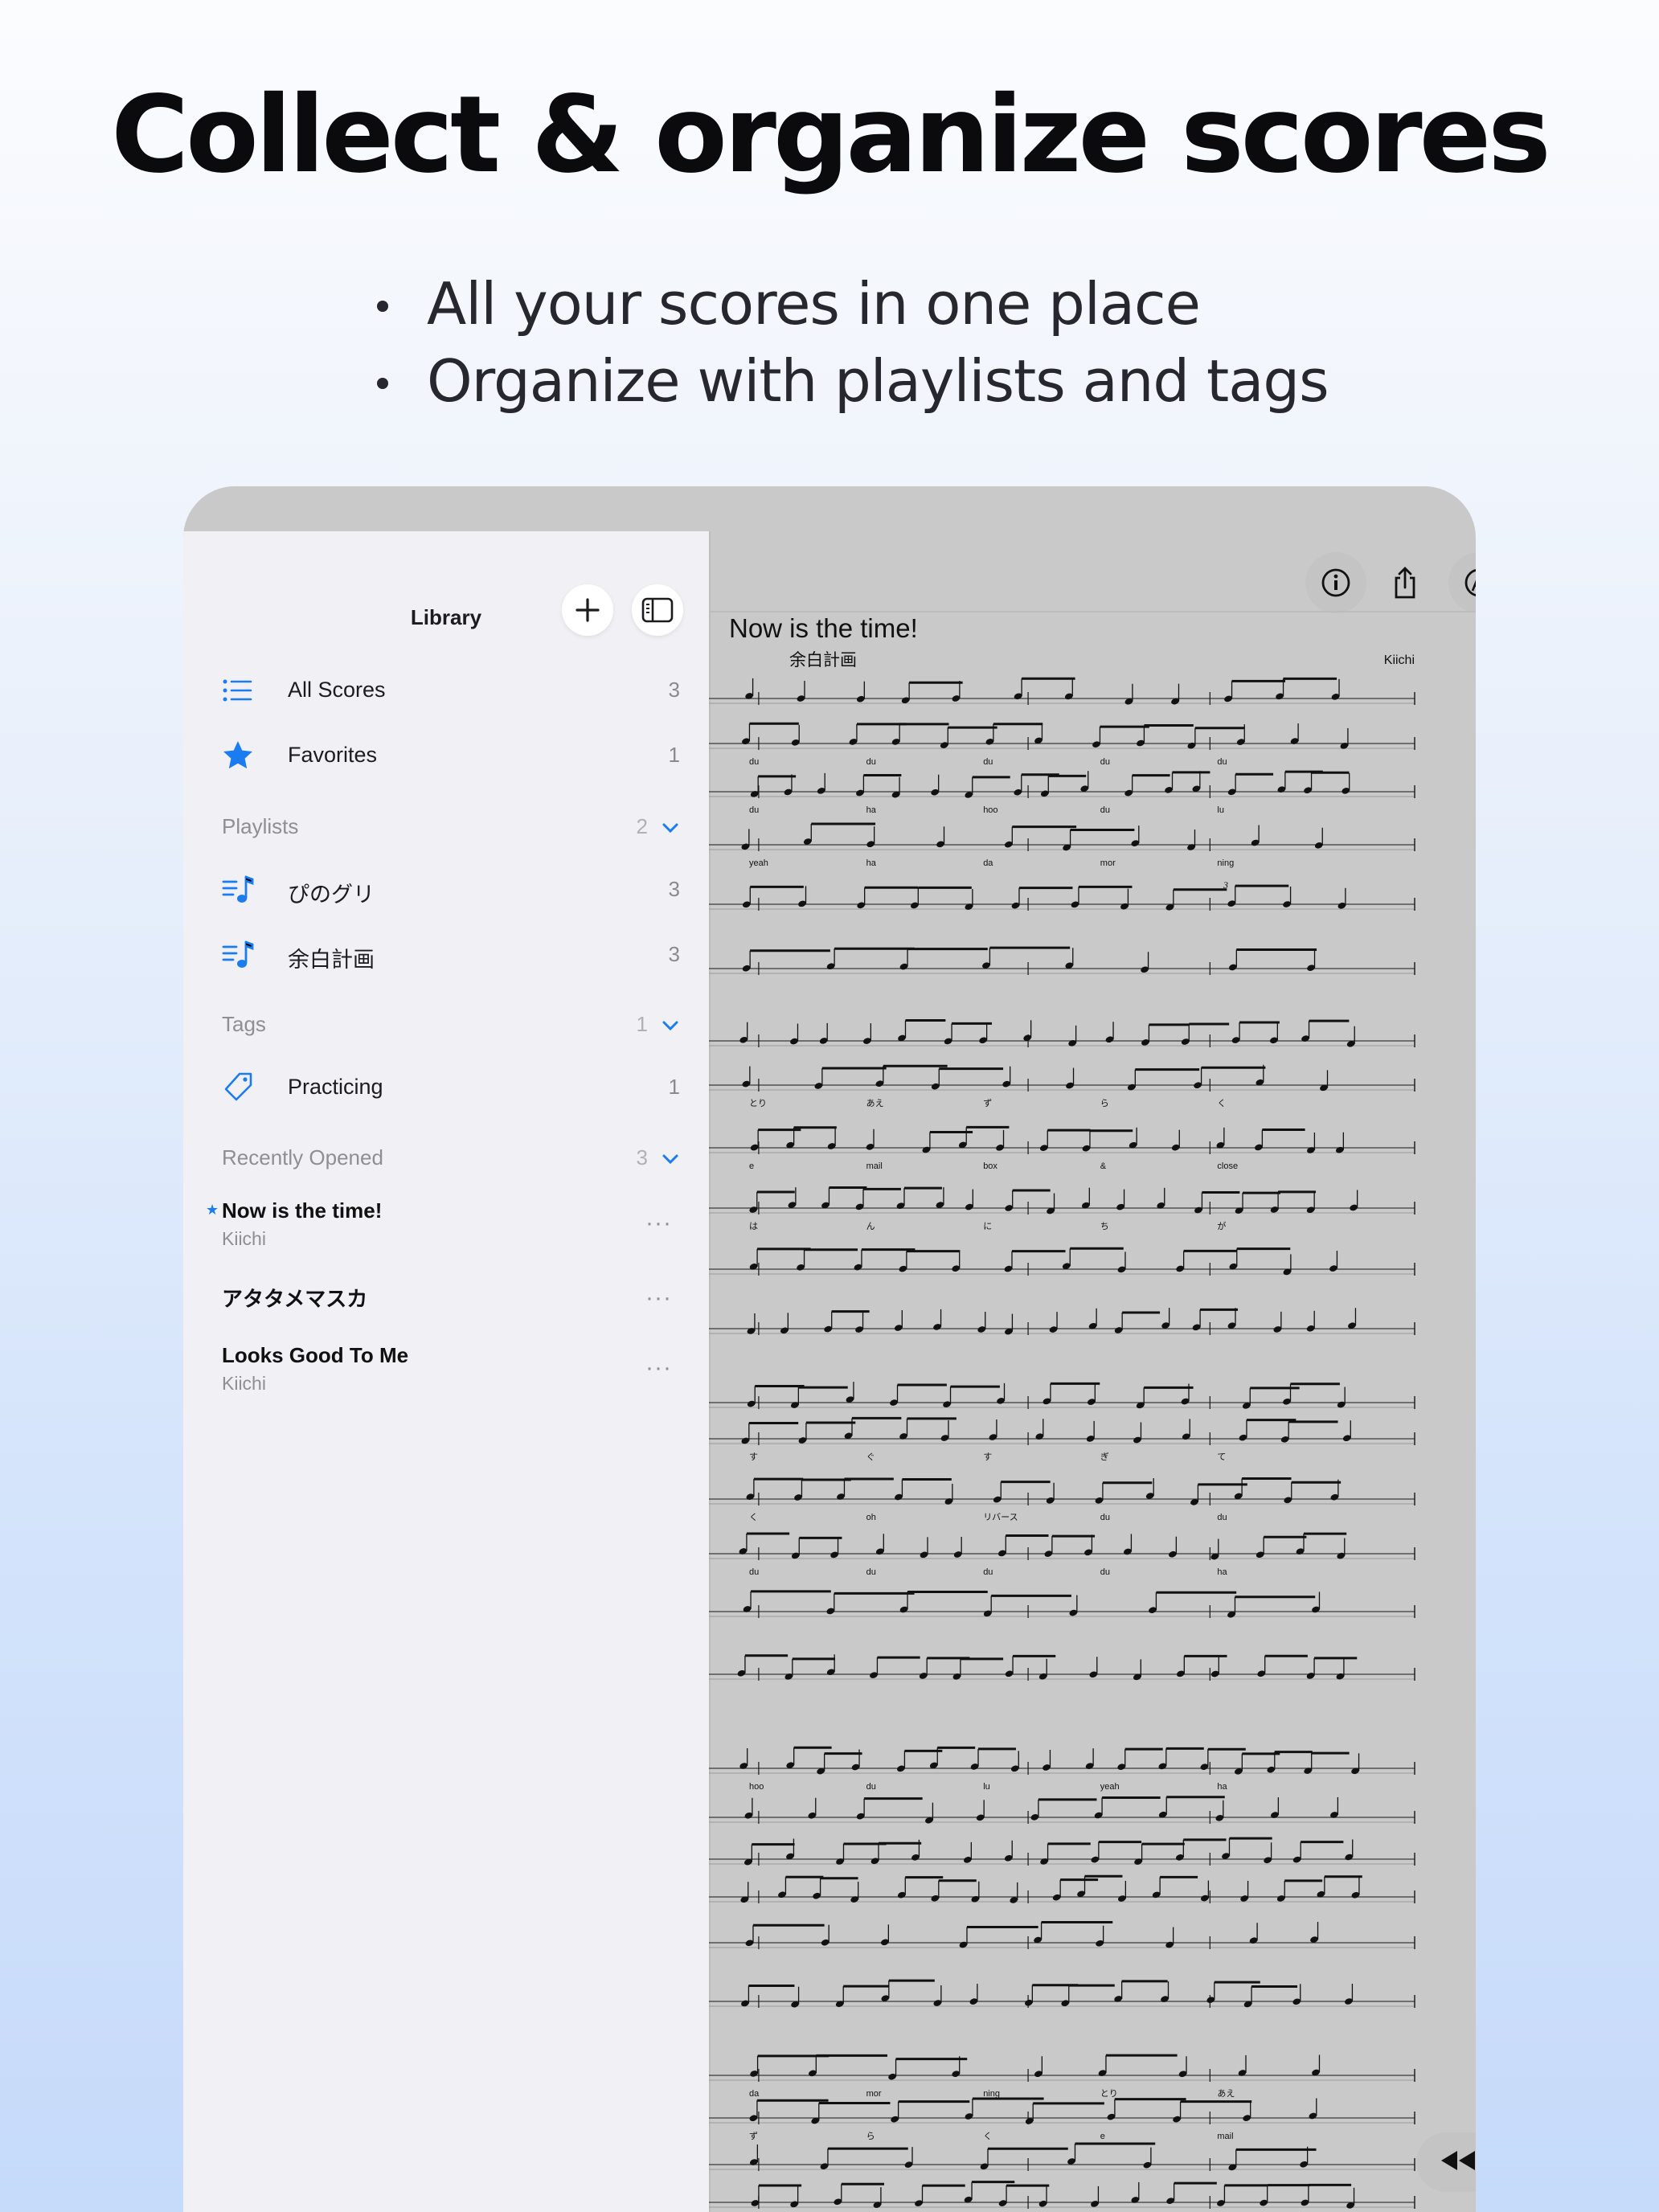 The height and width of the screenshot is (2212, 1659). I want to click on lyric-text: て, so click(1221, 1457).